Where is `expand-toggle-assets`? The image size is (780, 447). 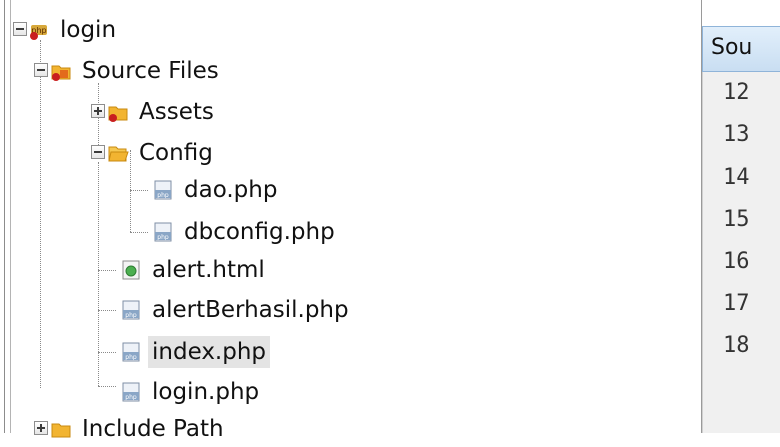 expand-toggle-assets is located at coordinates (98, 111).